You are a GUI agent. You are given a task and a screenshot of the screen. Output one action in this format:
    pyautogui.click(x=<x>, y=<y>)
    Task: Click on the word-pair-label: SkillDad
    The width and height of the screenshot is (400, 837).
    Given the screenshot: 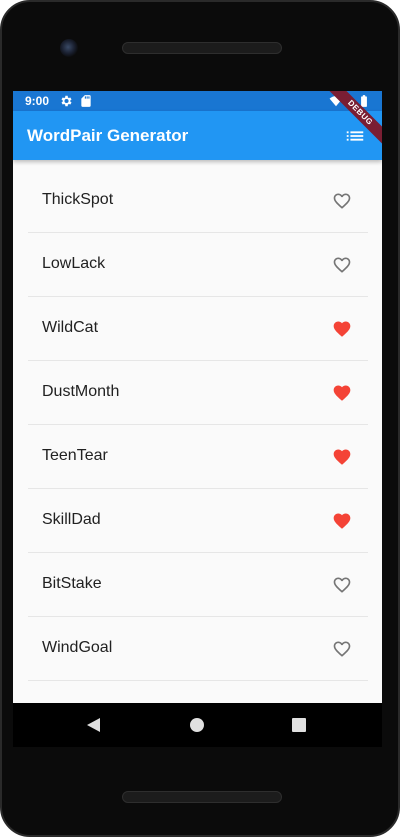 What is the action you would take?
    pyautogui.click(x=71, y=519)
    